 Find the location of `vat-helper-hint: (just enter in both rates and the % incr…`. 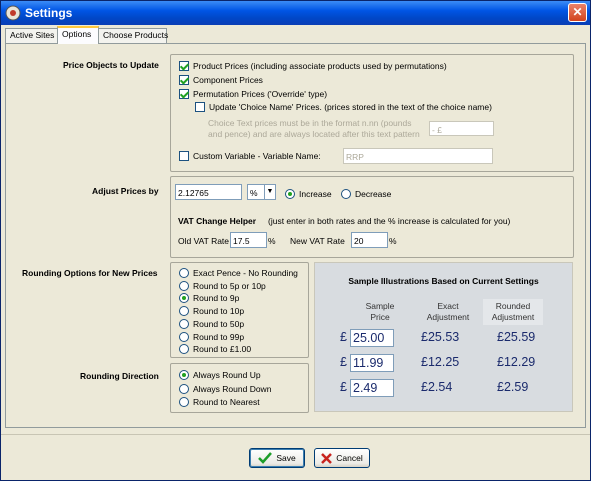

vat-helper-hint: (just enter in both rates and the % incr… is located at coordinates (389, 221).